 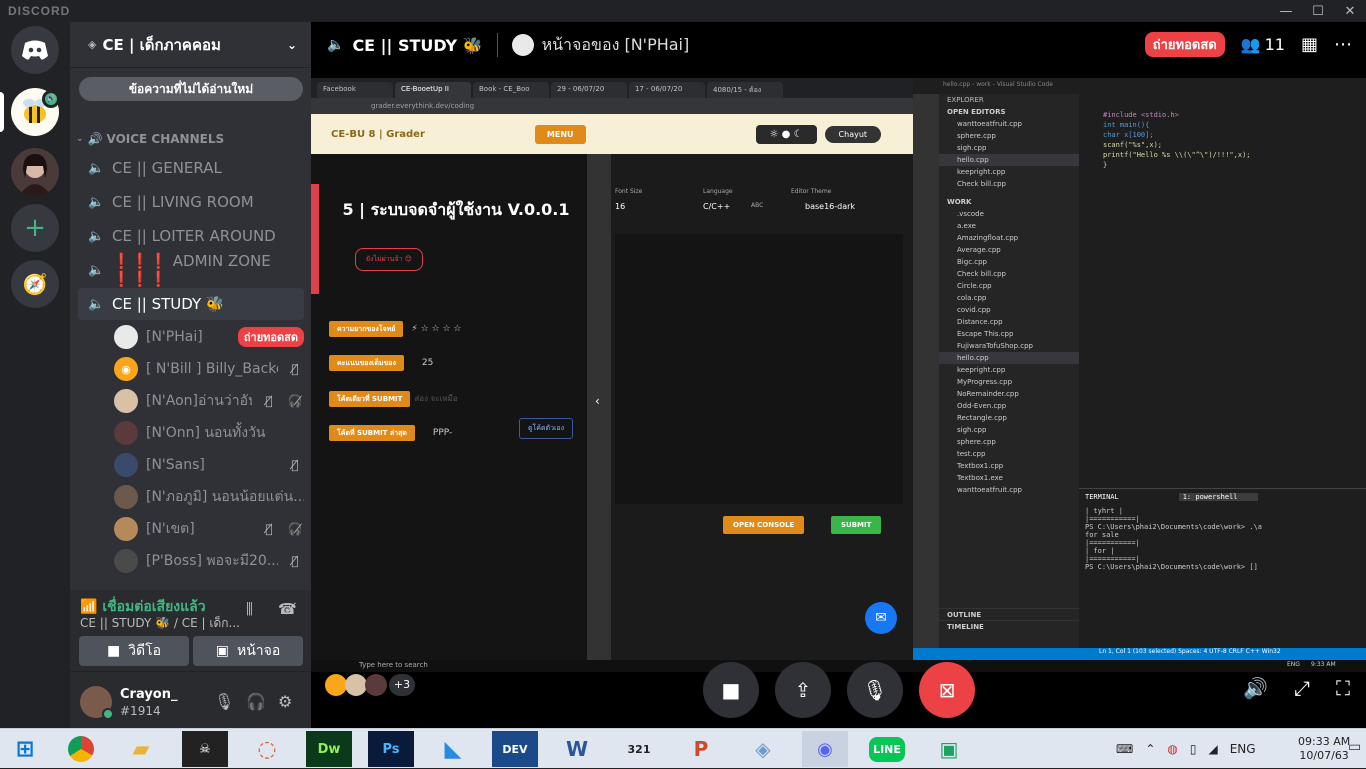 I want to click on taskbar-word: W, so click(x=577, y=749).